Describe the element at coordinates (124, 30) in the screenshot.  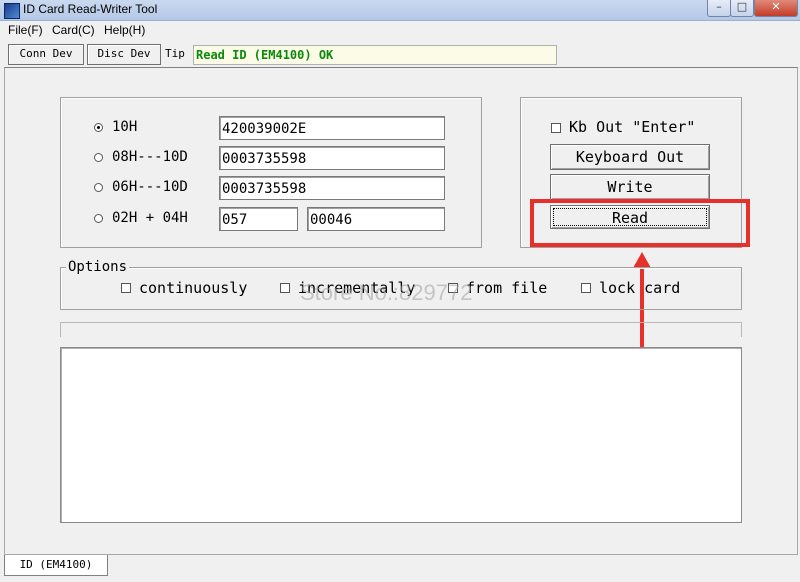
I see `menu-help: Help(H)` at that location.